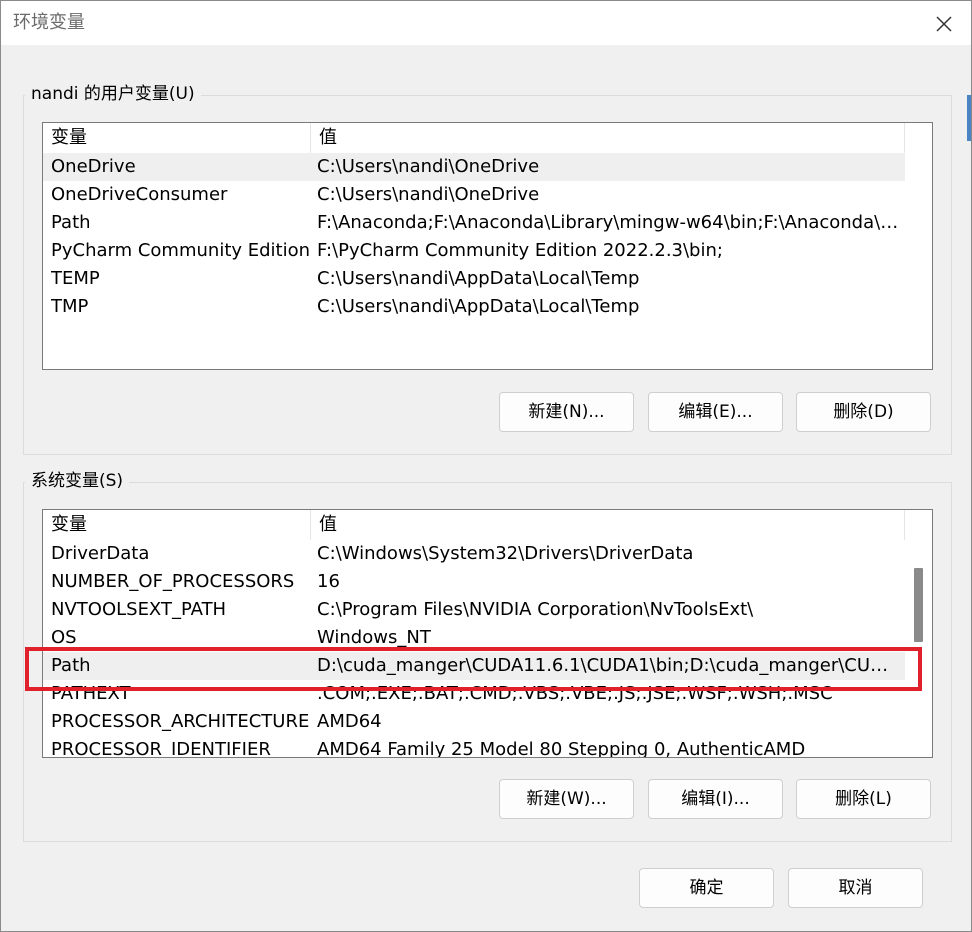 This screenshot has width=972, height=932. What do you see at coordinates (474, 582) in the screenshot?
I see `table-row: NUMBER_OF_PROCESSORS 16` at bounding box center [474, 582].